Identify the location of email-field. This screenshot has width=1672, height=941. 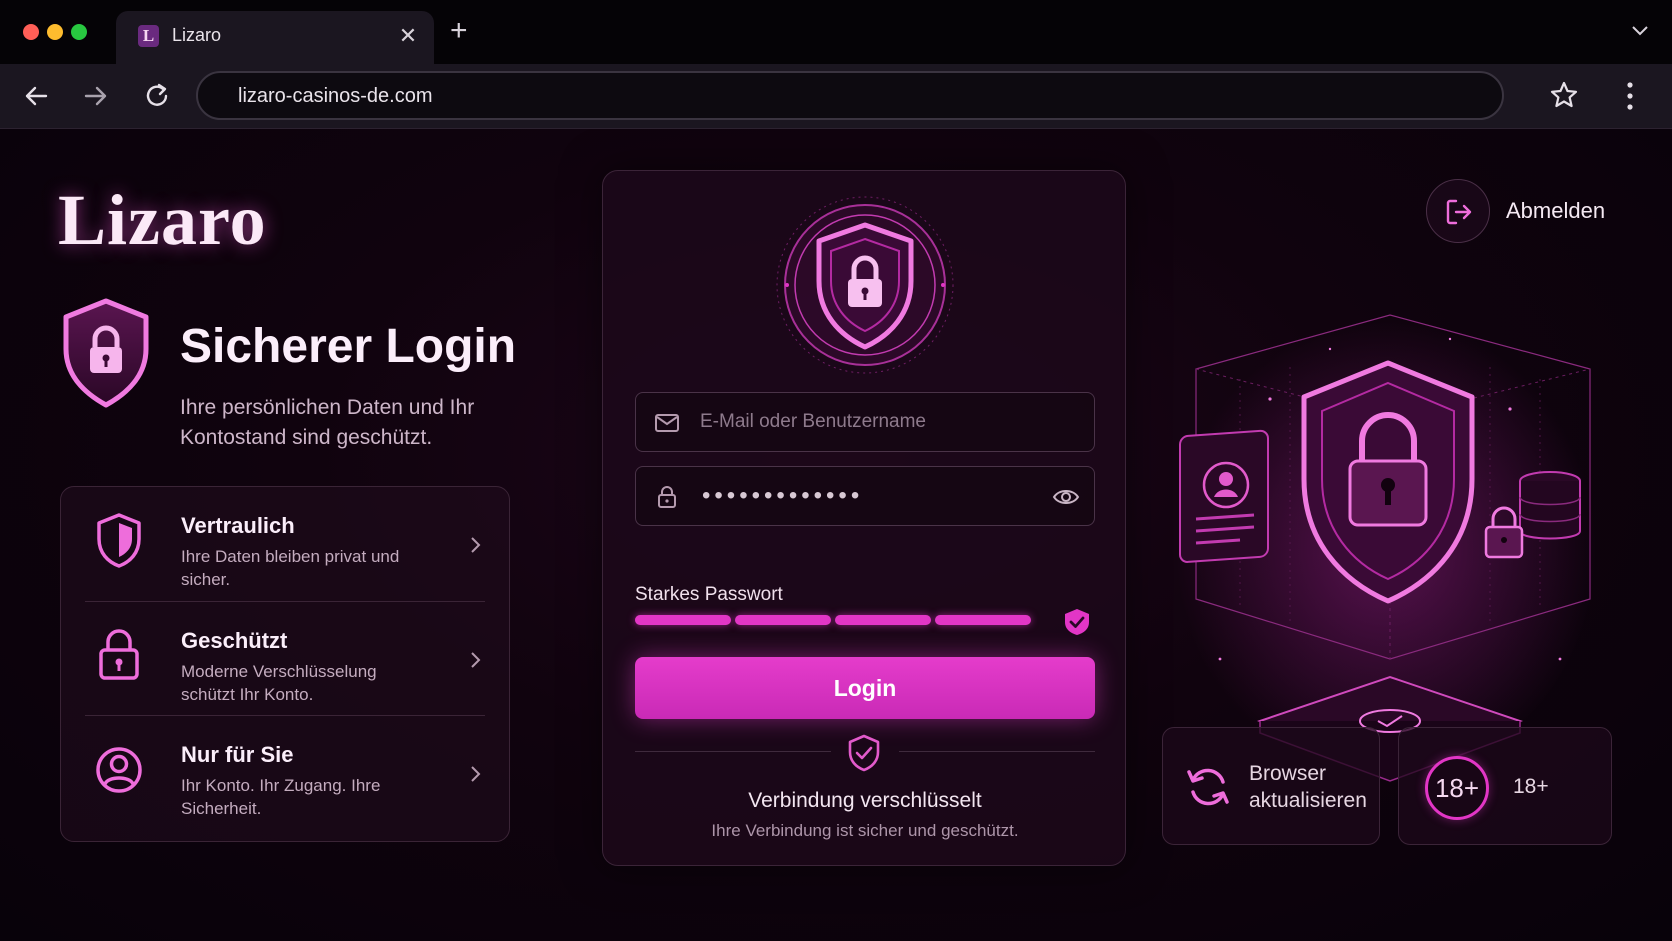
(865, 422).